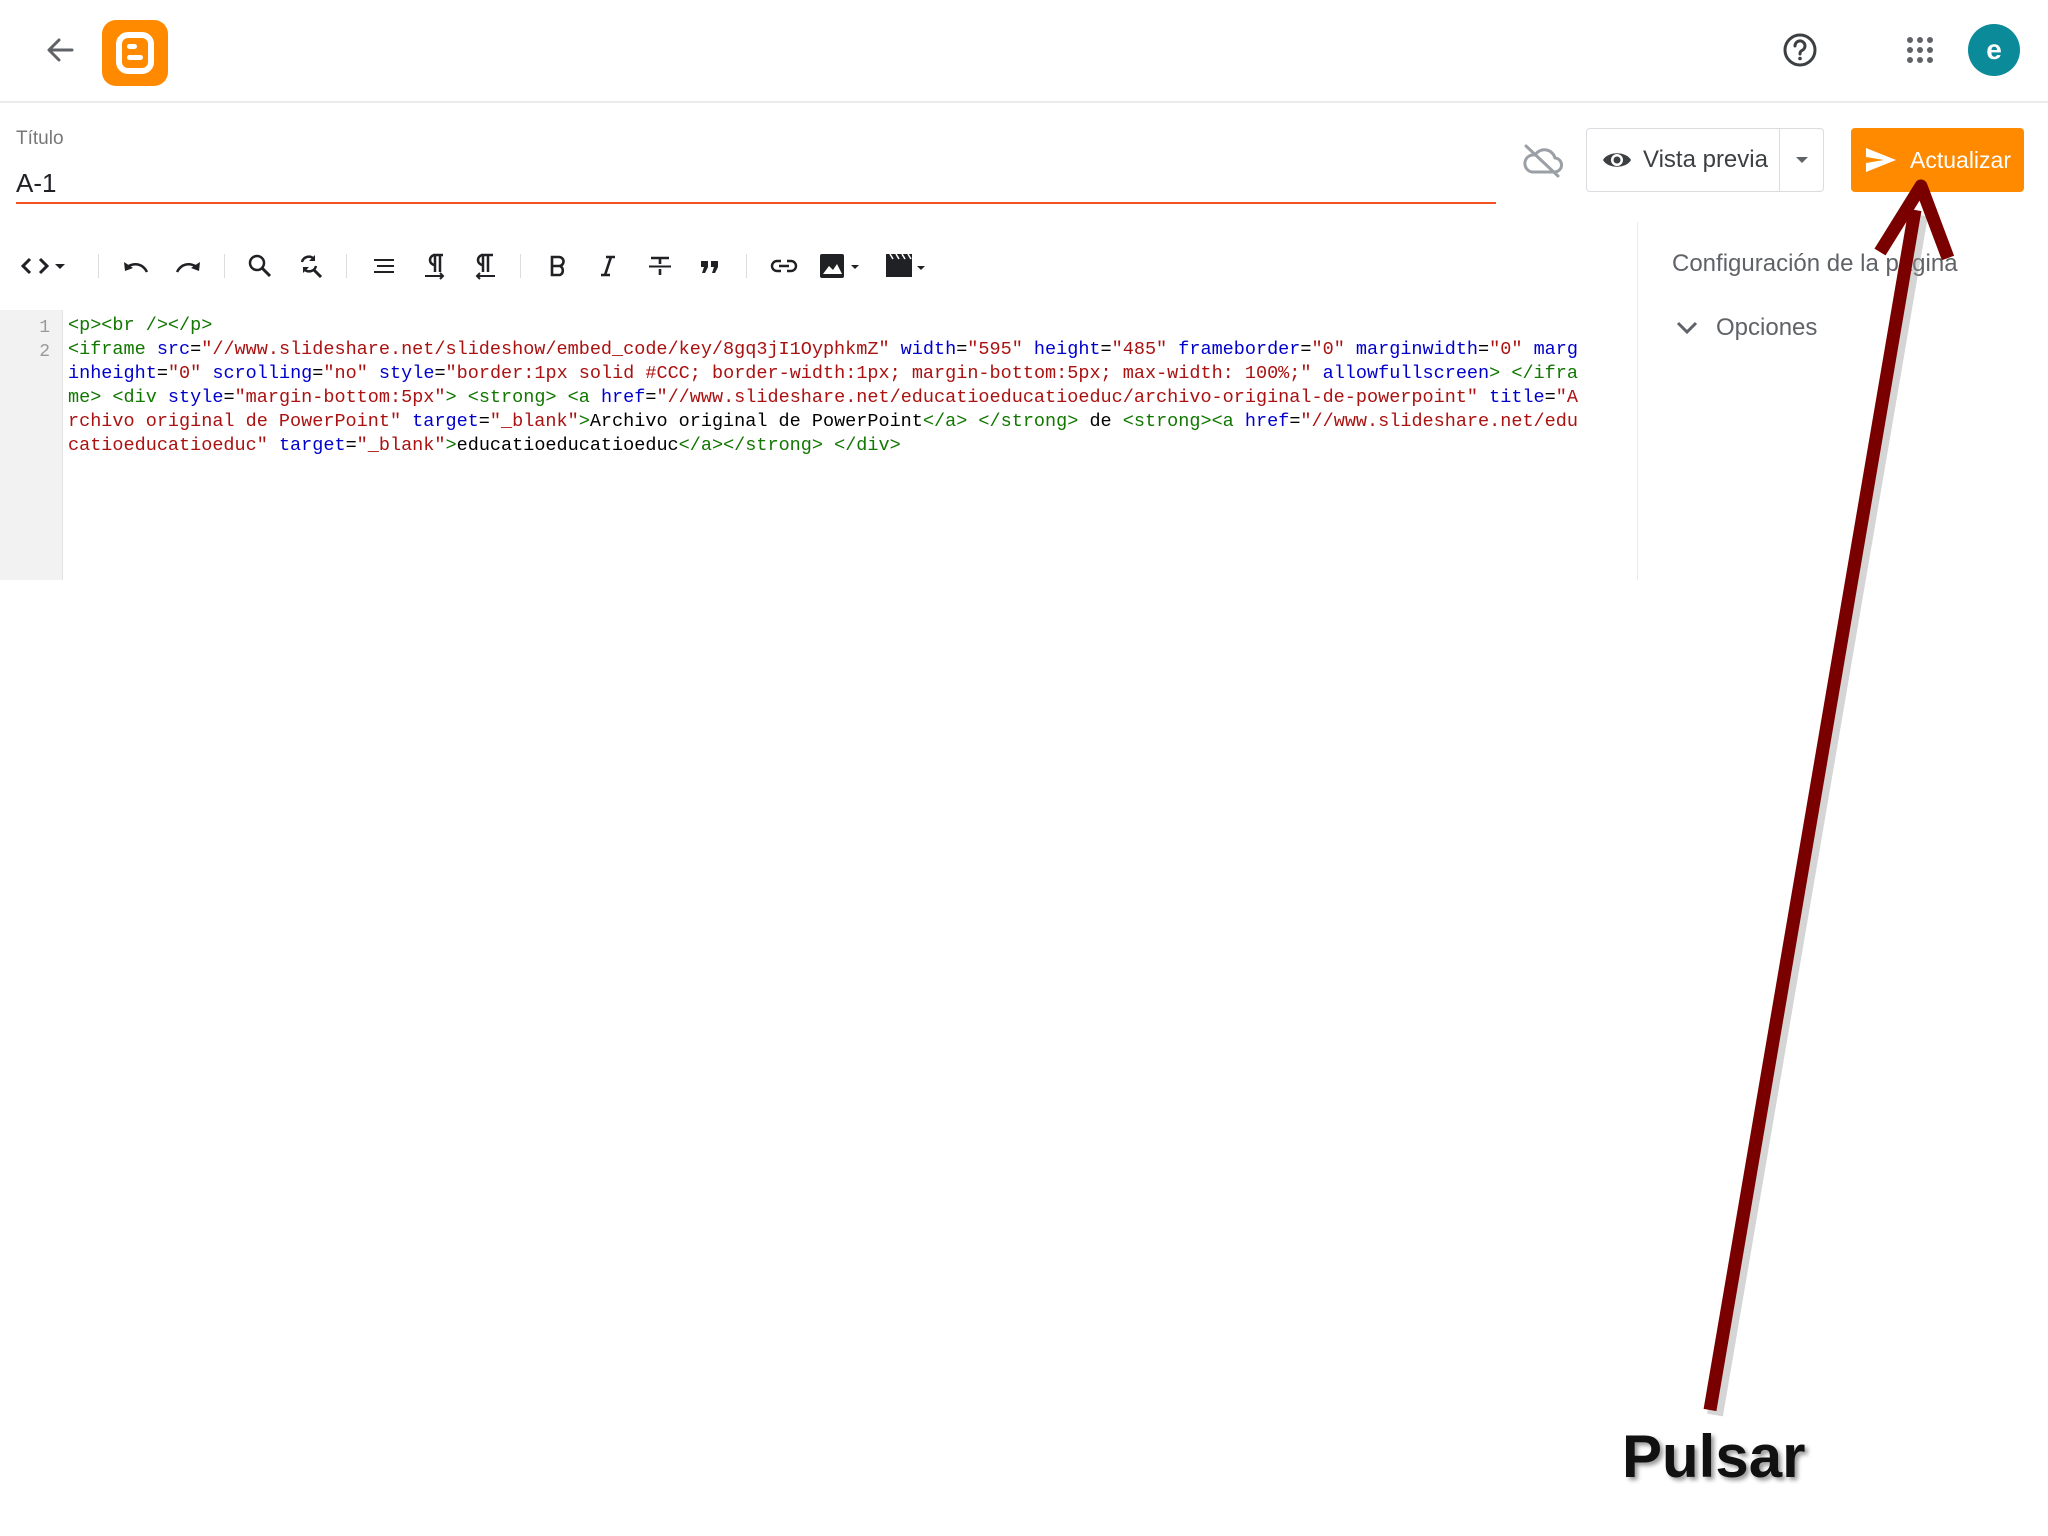 The width and height of the screenshot is (2048, 1536). I want to click on page-settings-title: Configuración de la página, so click(1815, 263).